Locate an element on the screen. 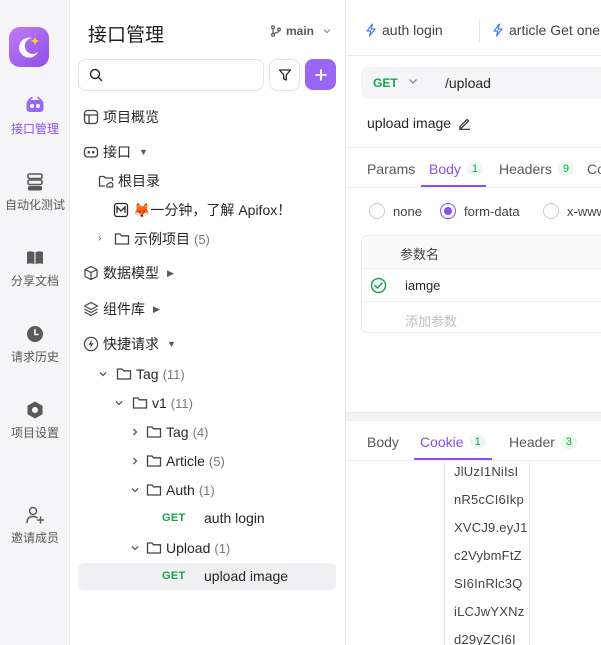  book-icon is located at coordinates (35, 258).